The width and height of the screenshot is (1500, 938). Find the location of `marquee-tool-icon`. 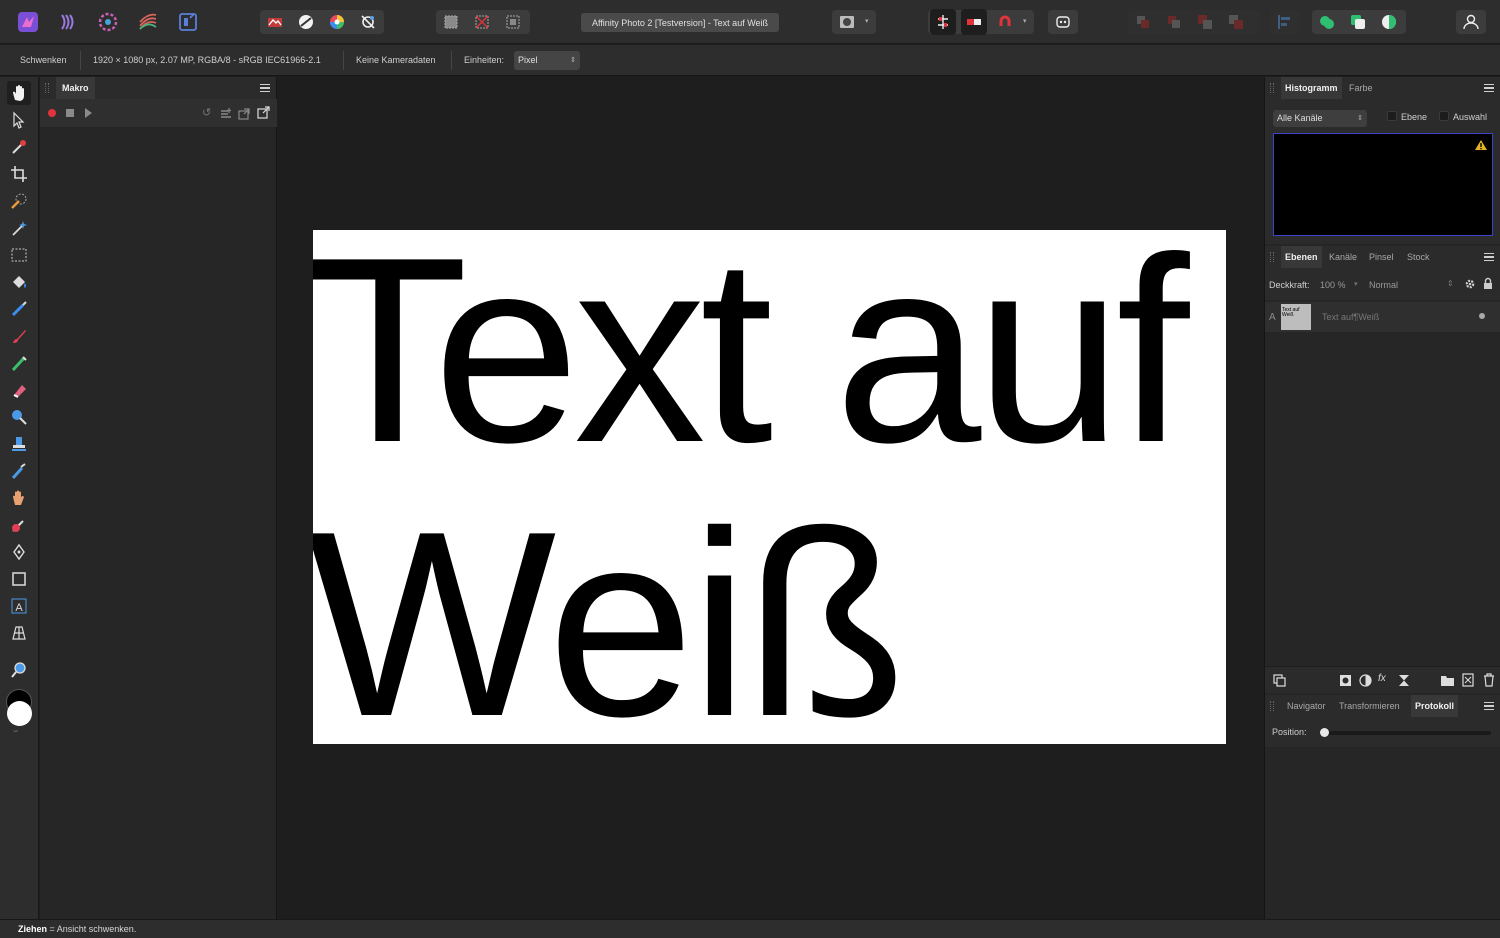

marquee-tool-icon is located at coordinates (19, 255).